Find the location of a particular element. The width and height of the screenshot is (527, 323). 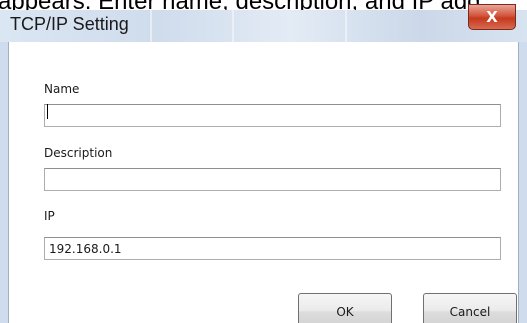

ip-field is located at coordinates (272, 248).